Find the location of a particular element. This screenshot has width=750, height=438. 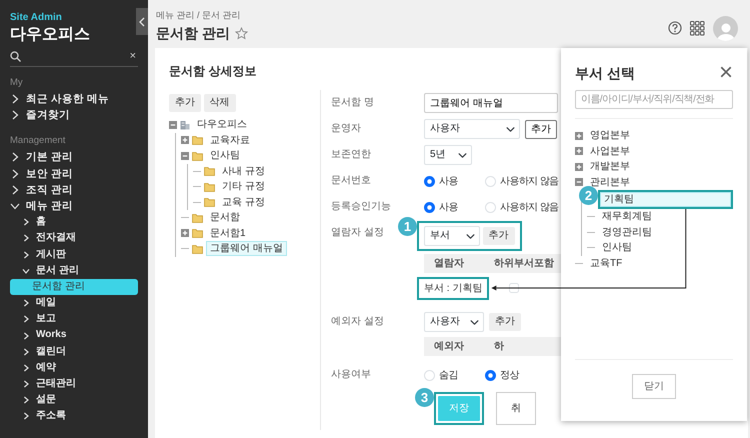

tree-item: 영업본부 is located at coordinates (610, 136).